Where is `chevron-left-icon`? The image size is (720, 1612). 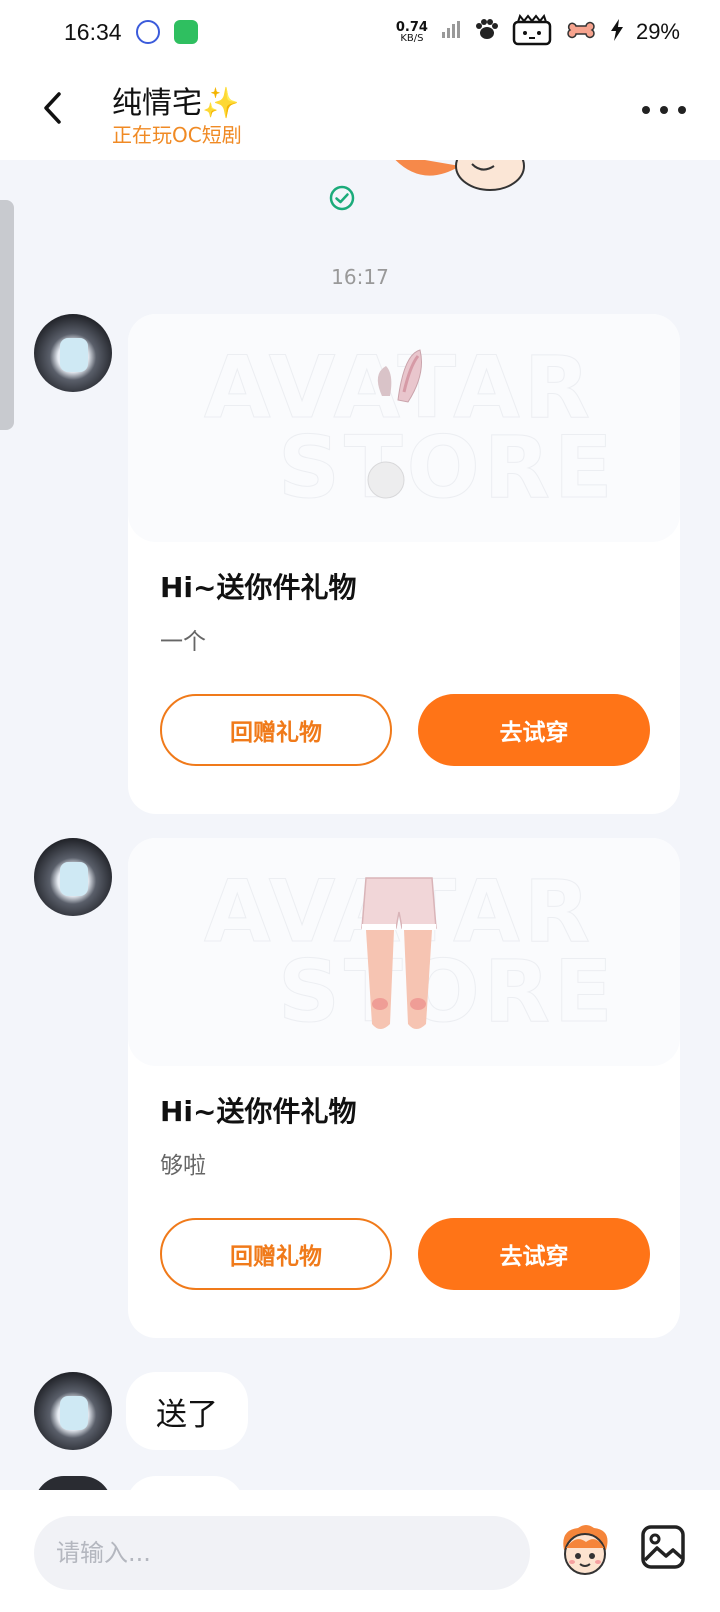 chevron-left-icon is located at coordinates (52, 108).